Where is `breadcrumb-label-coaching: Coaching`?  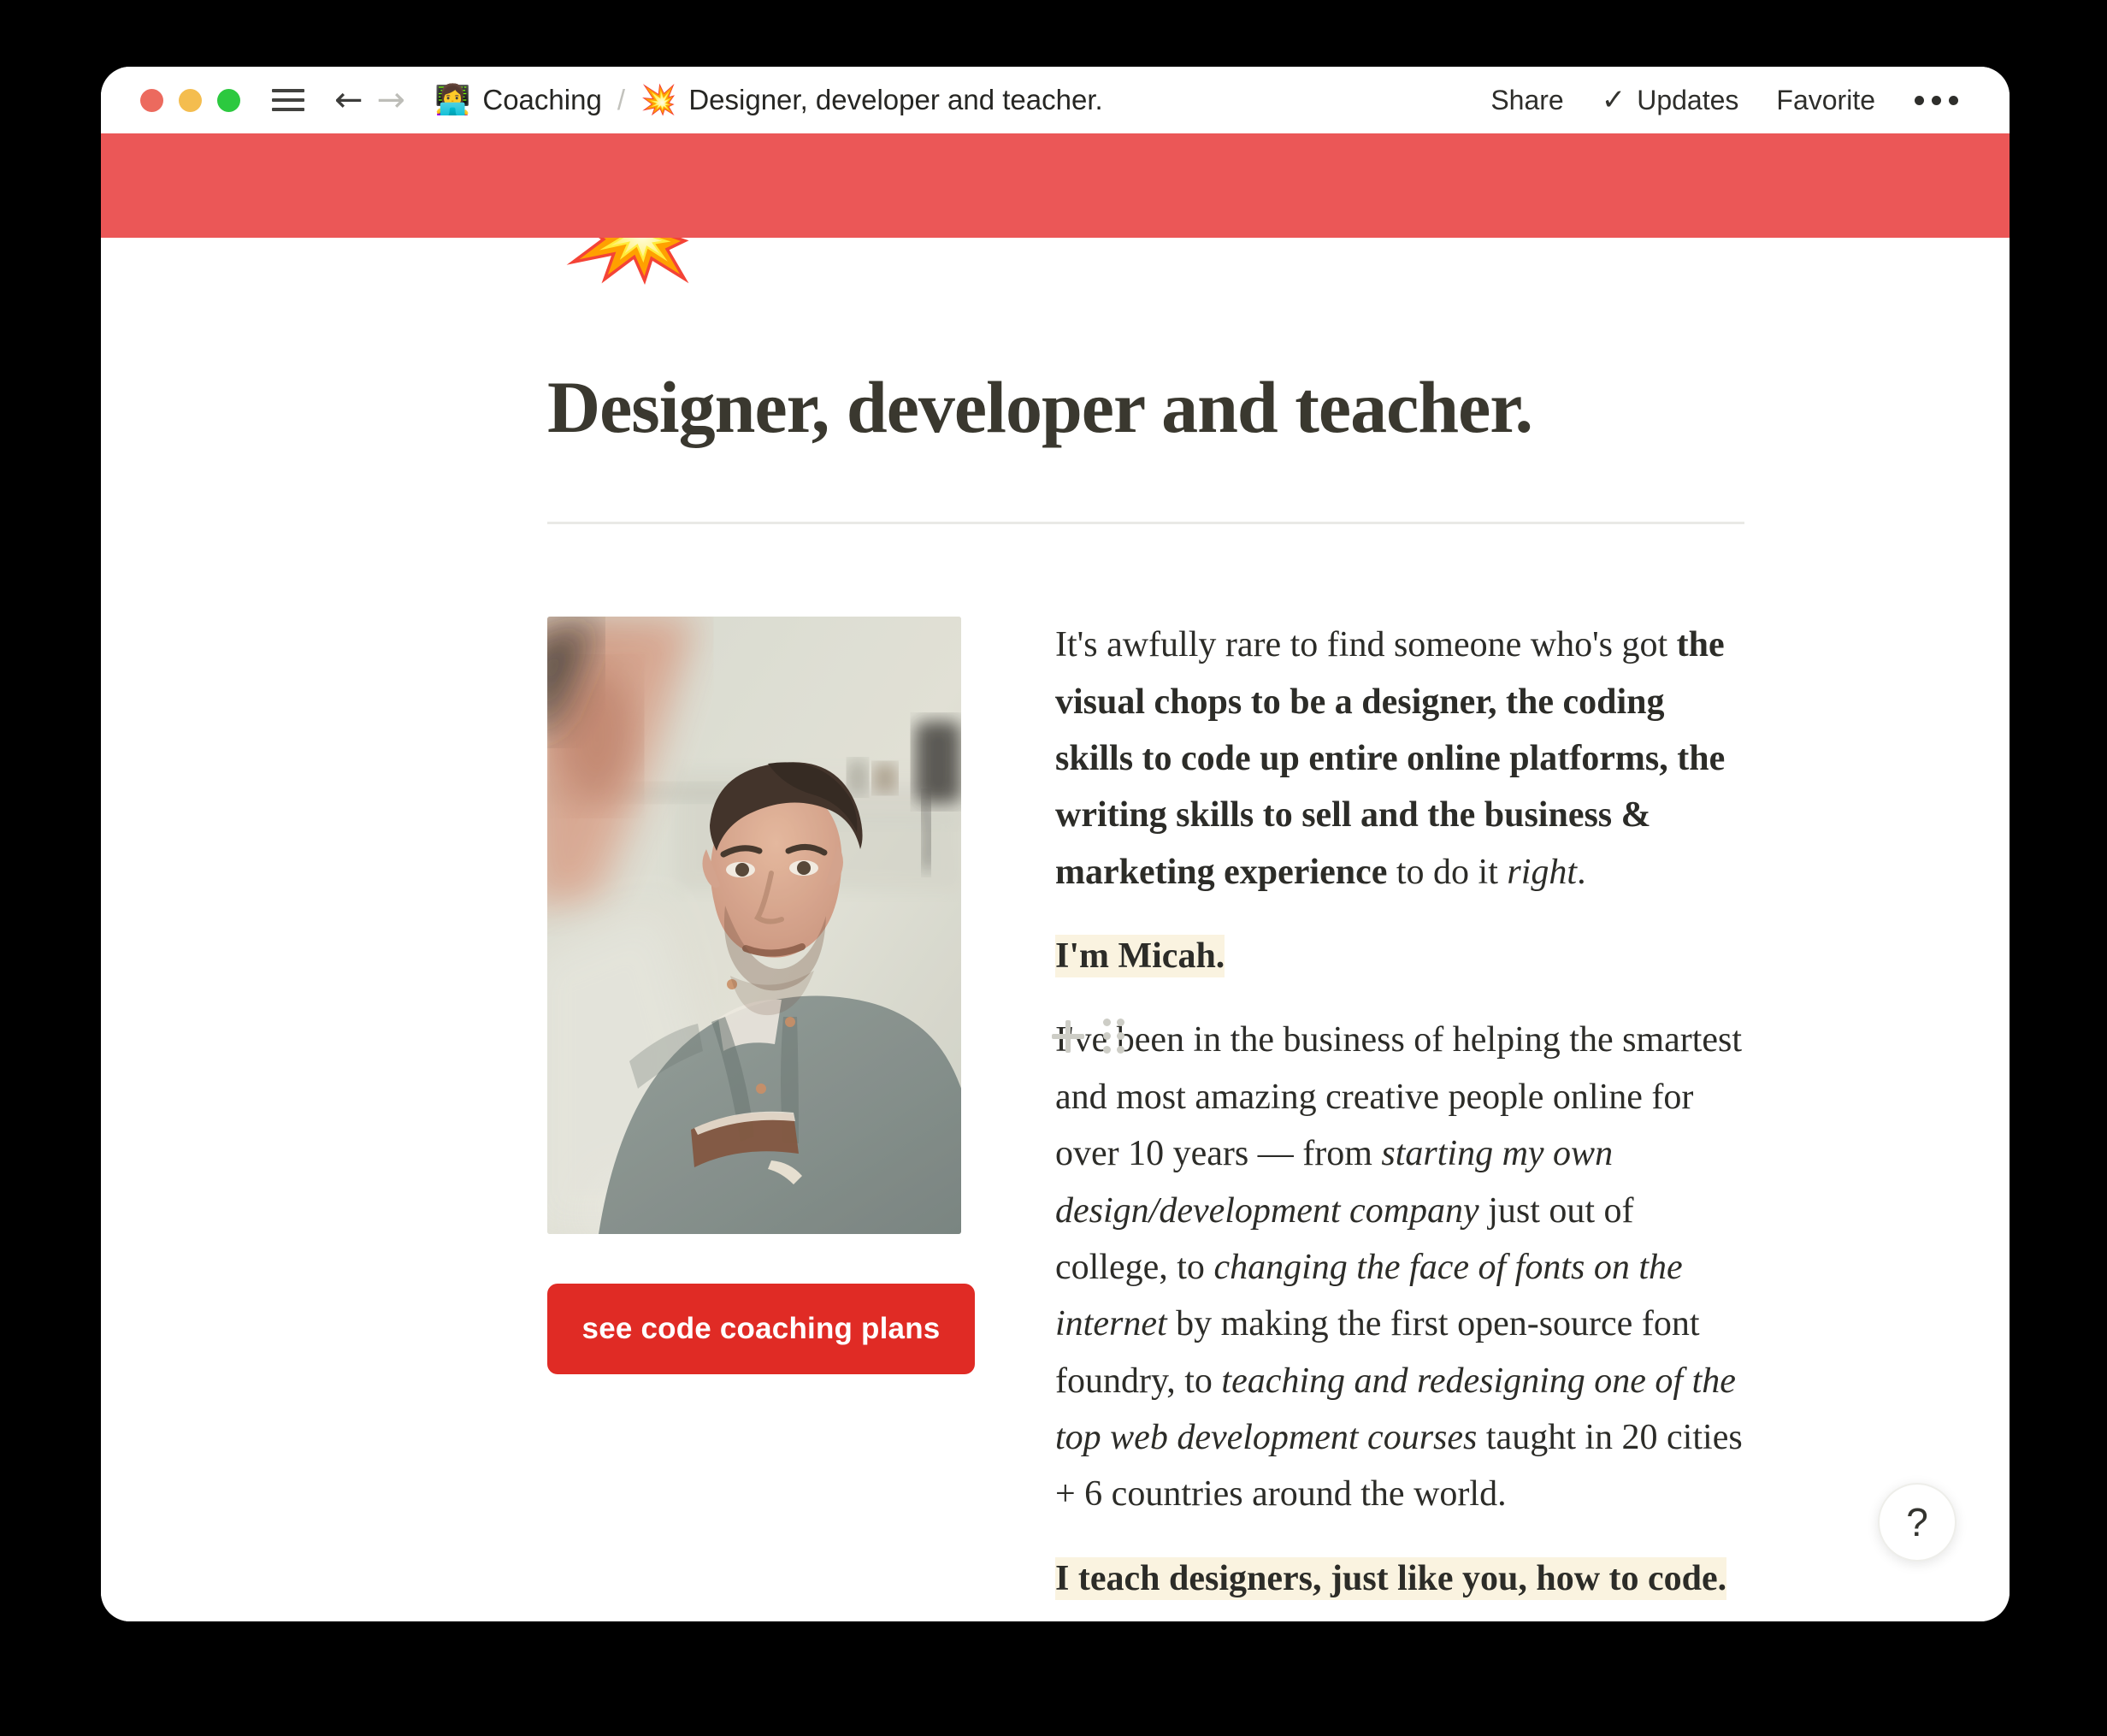
breadcrumb-label-coaching: Coaching is located at coordinates (542, 100).